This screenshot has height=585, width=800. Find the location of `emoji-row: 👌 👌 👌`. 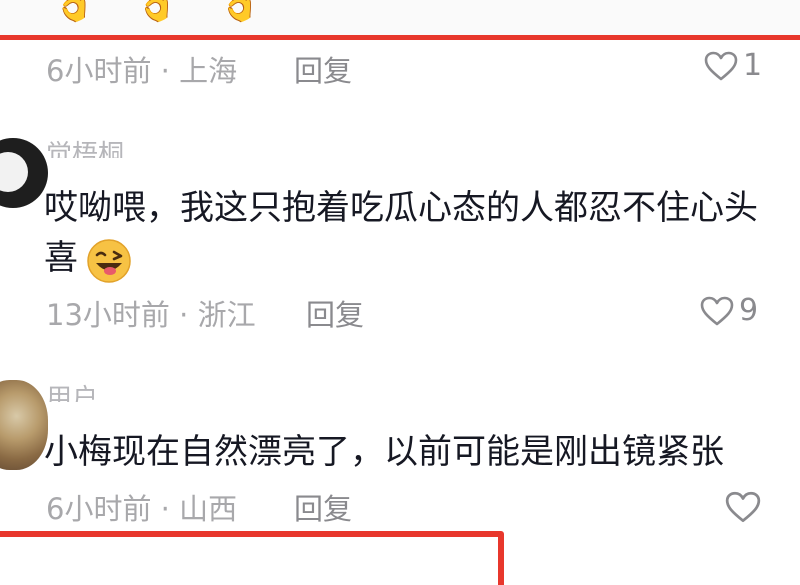

emoji-row: 👌 👌 👌 is located at coordinates (157, 11).